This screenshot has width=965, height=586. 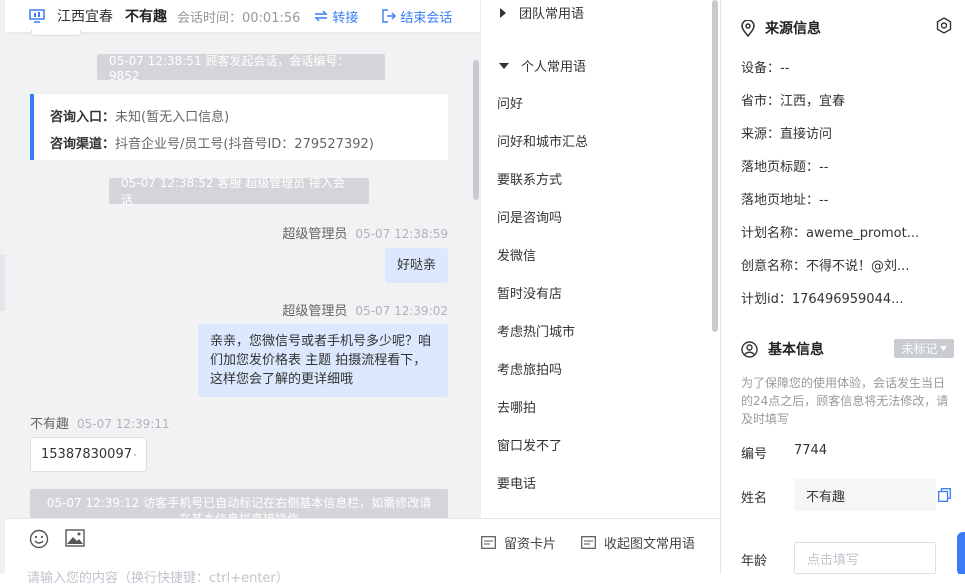 I want to click on name-label: 姓名, so click(x=754, y=498).